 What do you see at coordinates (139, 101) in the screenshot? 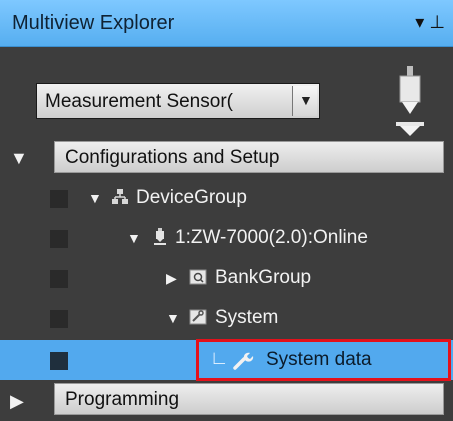
I see `device-select-value: Measurement Sensor(` at bounding box center [139, 101].